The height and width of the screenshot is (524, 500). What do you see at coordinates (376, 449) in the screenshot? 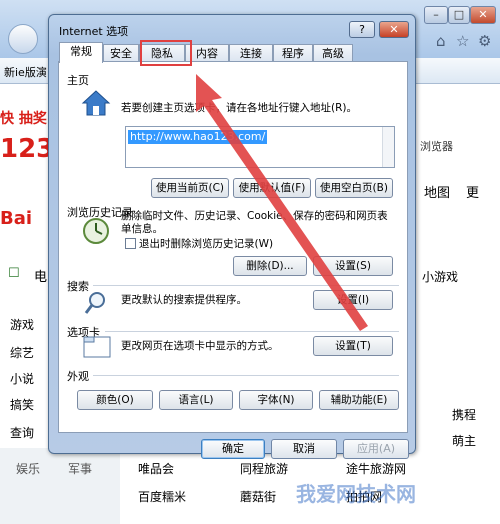
I see `apply-button: 应用(A)` at bounding box center [376, 449].